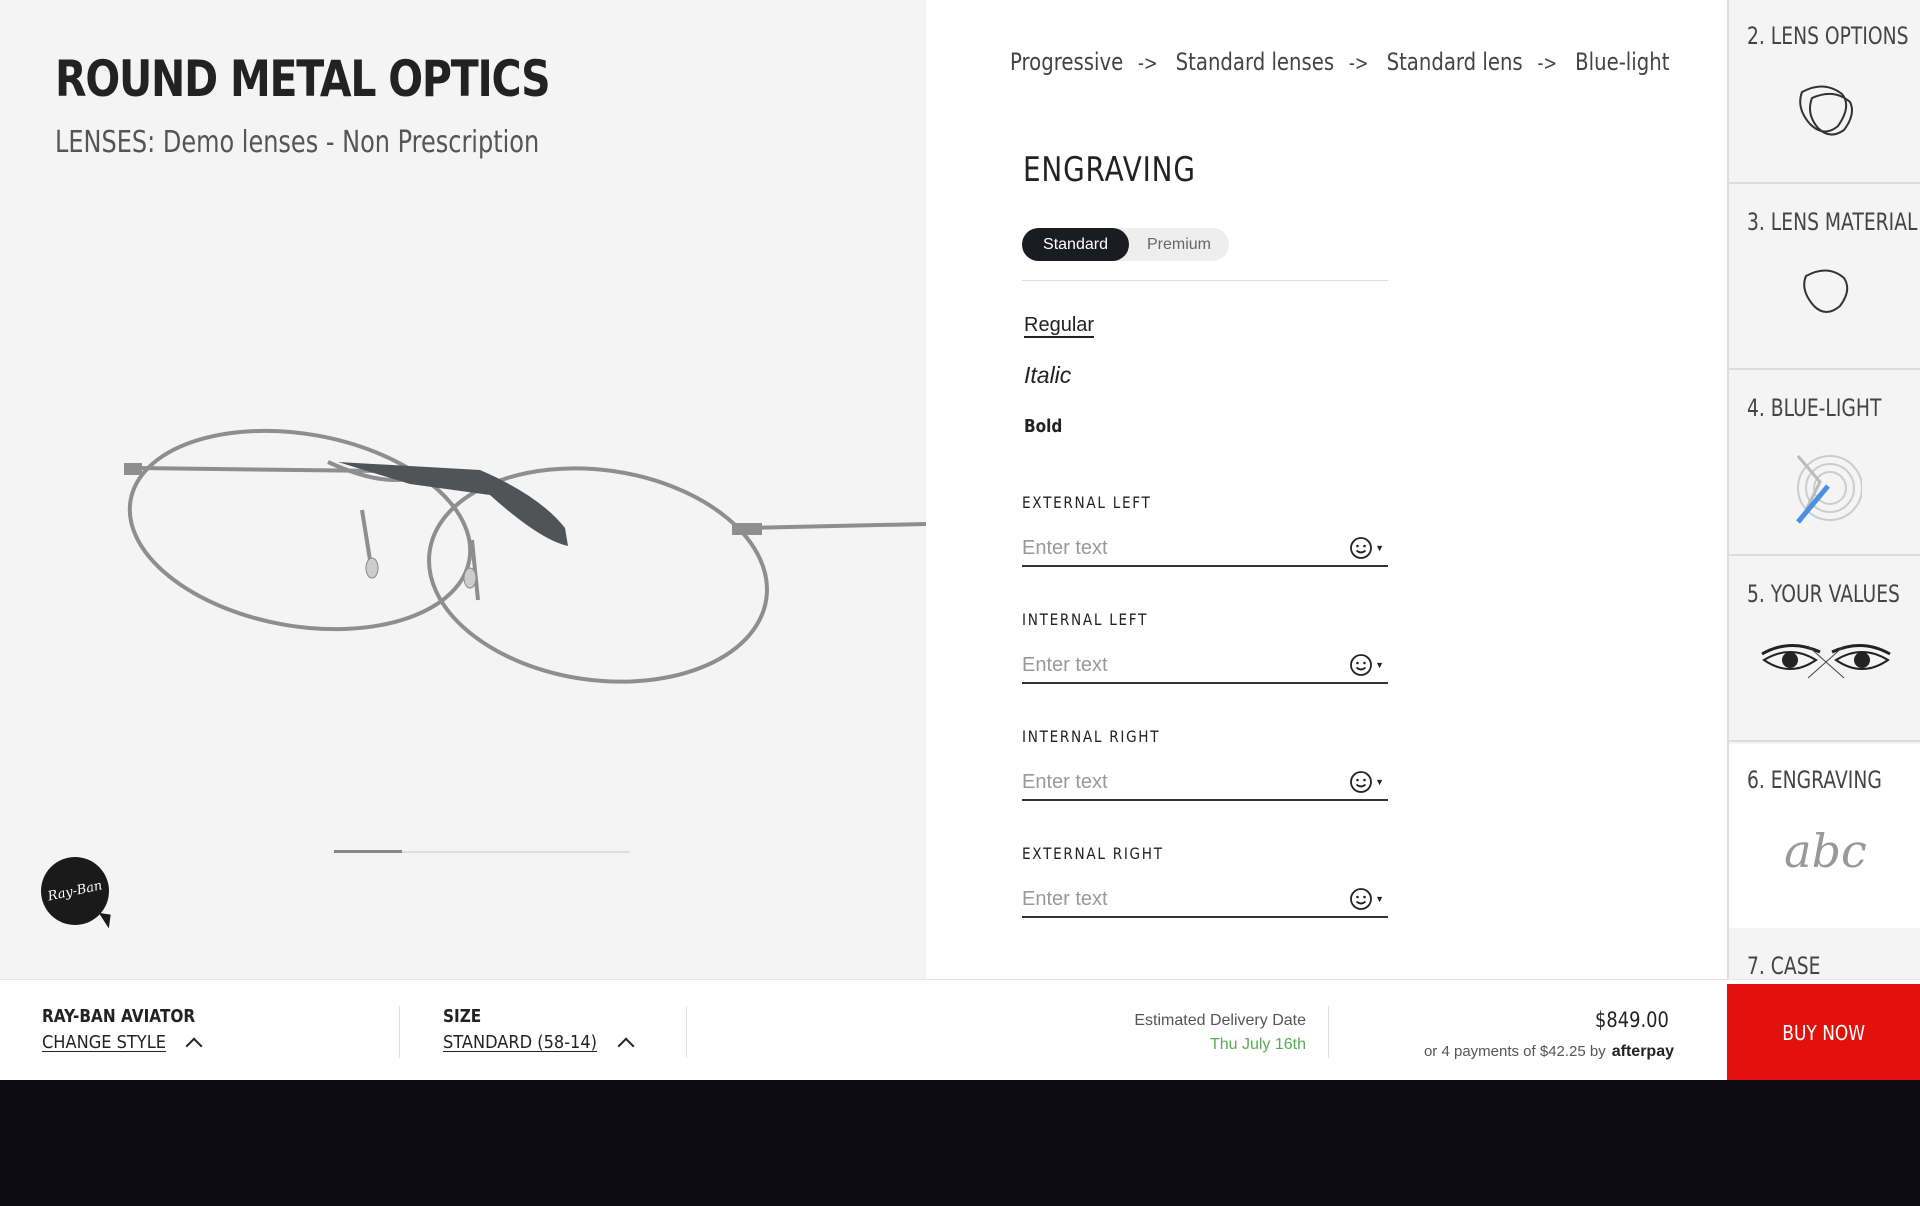 The height and width of the screenshot is (1206, 1920). Describe the element at coordinates (1825, 291) in the screenshot. I see `lens-material-icon` at that location.